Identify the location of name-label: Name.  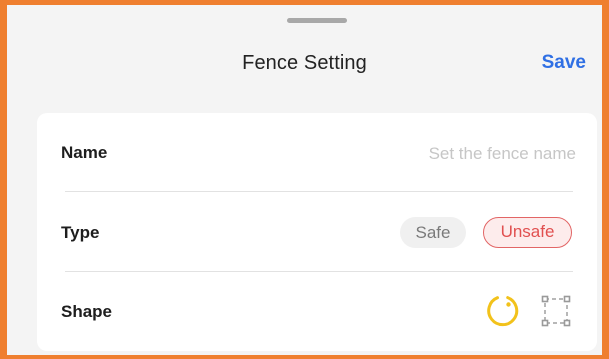
(84, 152).